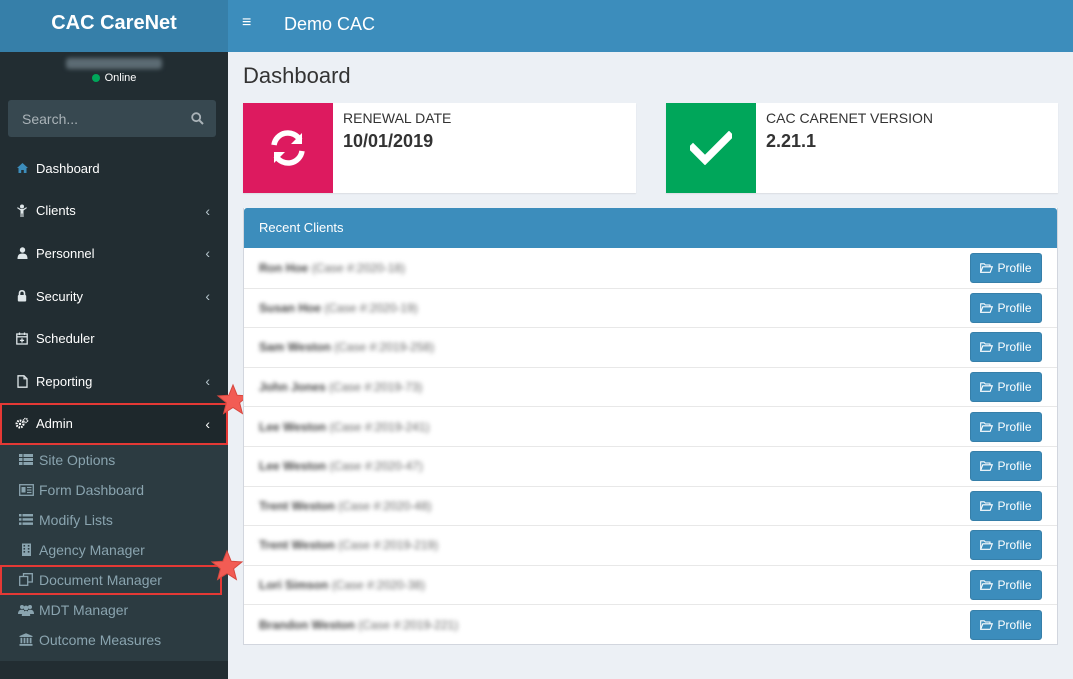  What do you see at coordinates (114, 296) in the screenshot?
I see `sidebar-item-security: Security ‹` at bounding box center [114, 296].